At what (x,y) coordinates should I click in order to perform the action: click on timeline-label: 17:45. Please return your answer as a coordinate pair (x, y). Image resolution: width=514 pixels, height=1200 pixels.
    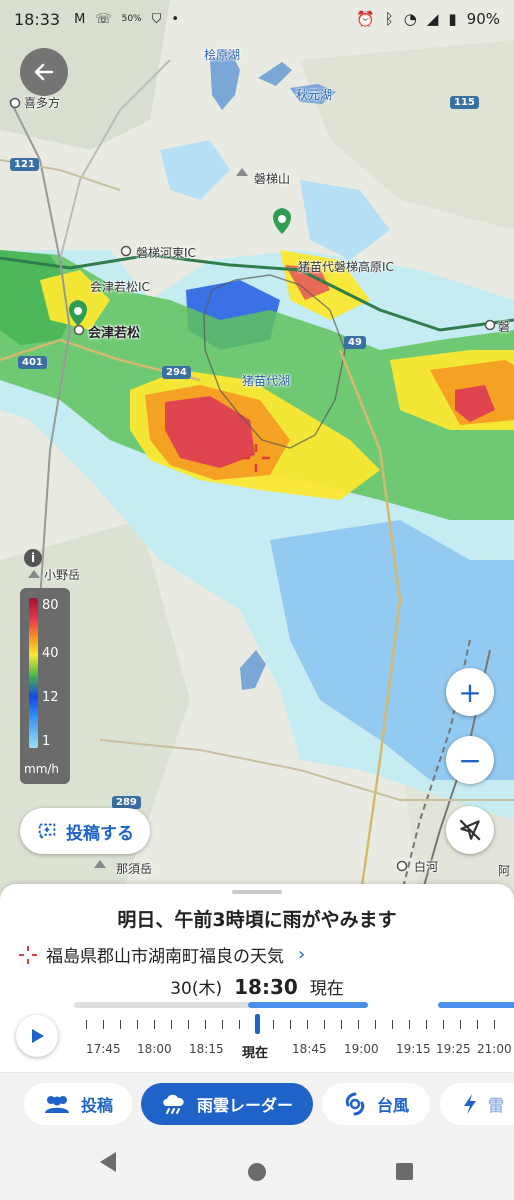
    Looking at the image, I should click on (103, 1049).